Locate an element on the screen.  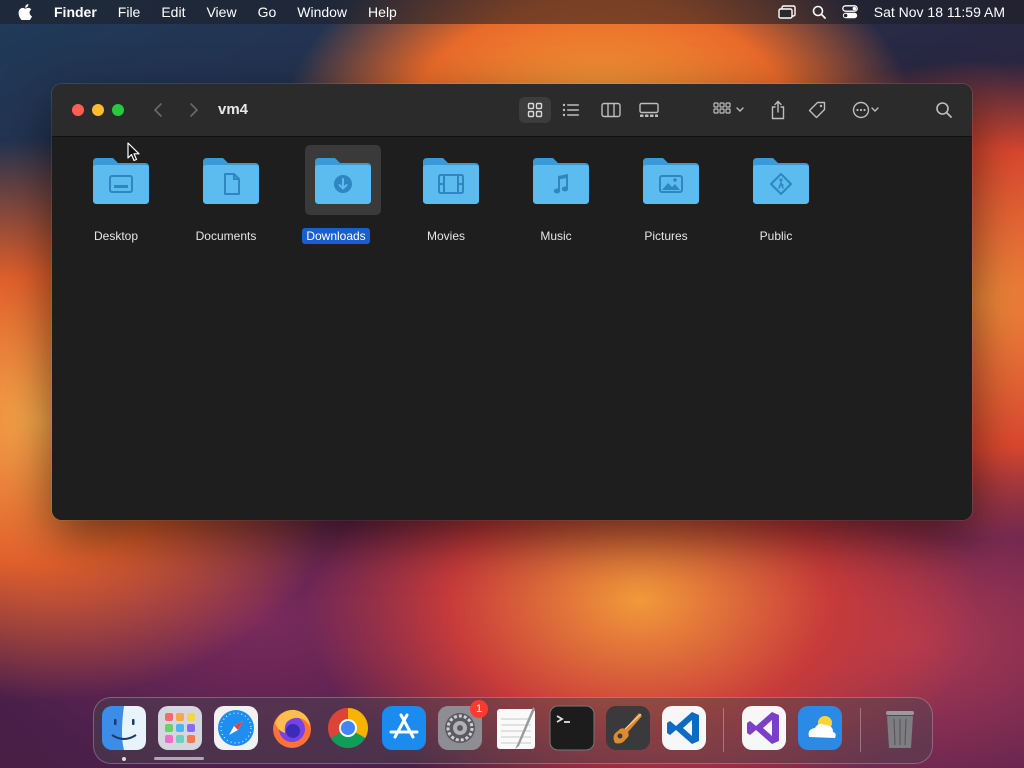
apple-menu-icon is located at coordinates (28, 12).